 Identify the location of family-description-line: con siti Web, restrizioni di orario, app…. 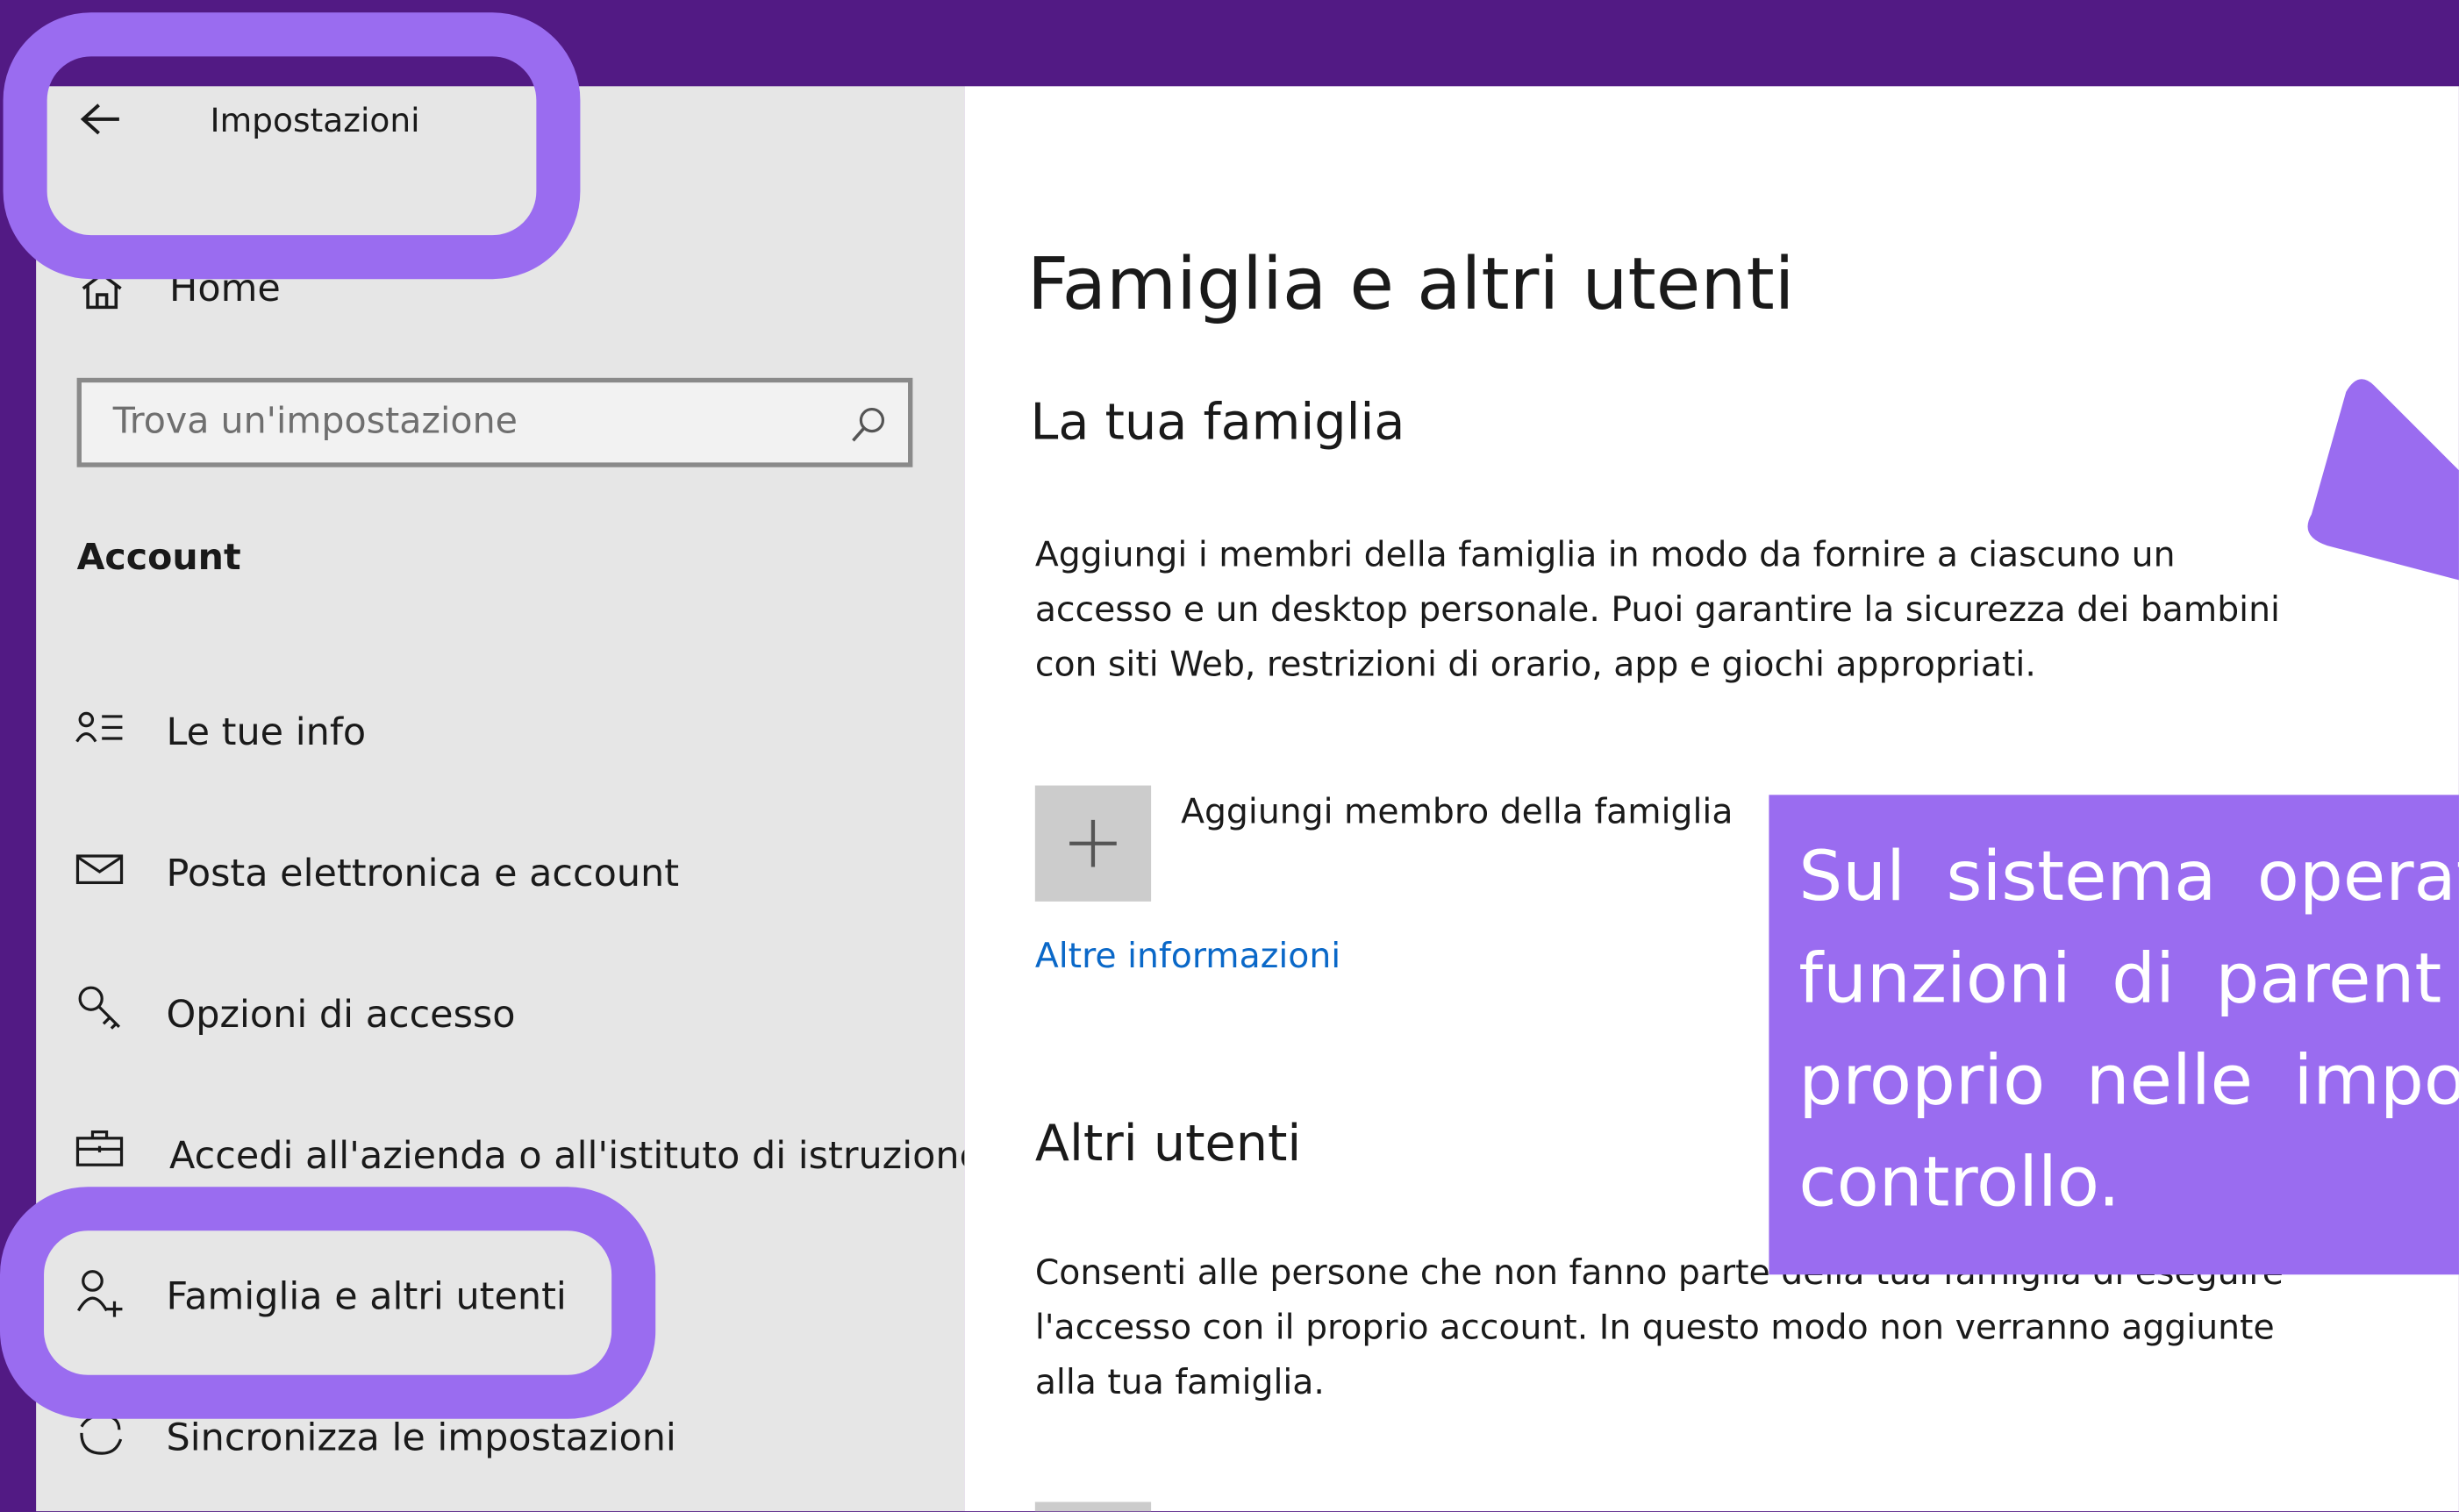
(1535, 665).